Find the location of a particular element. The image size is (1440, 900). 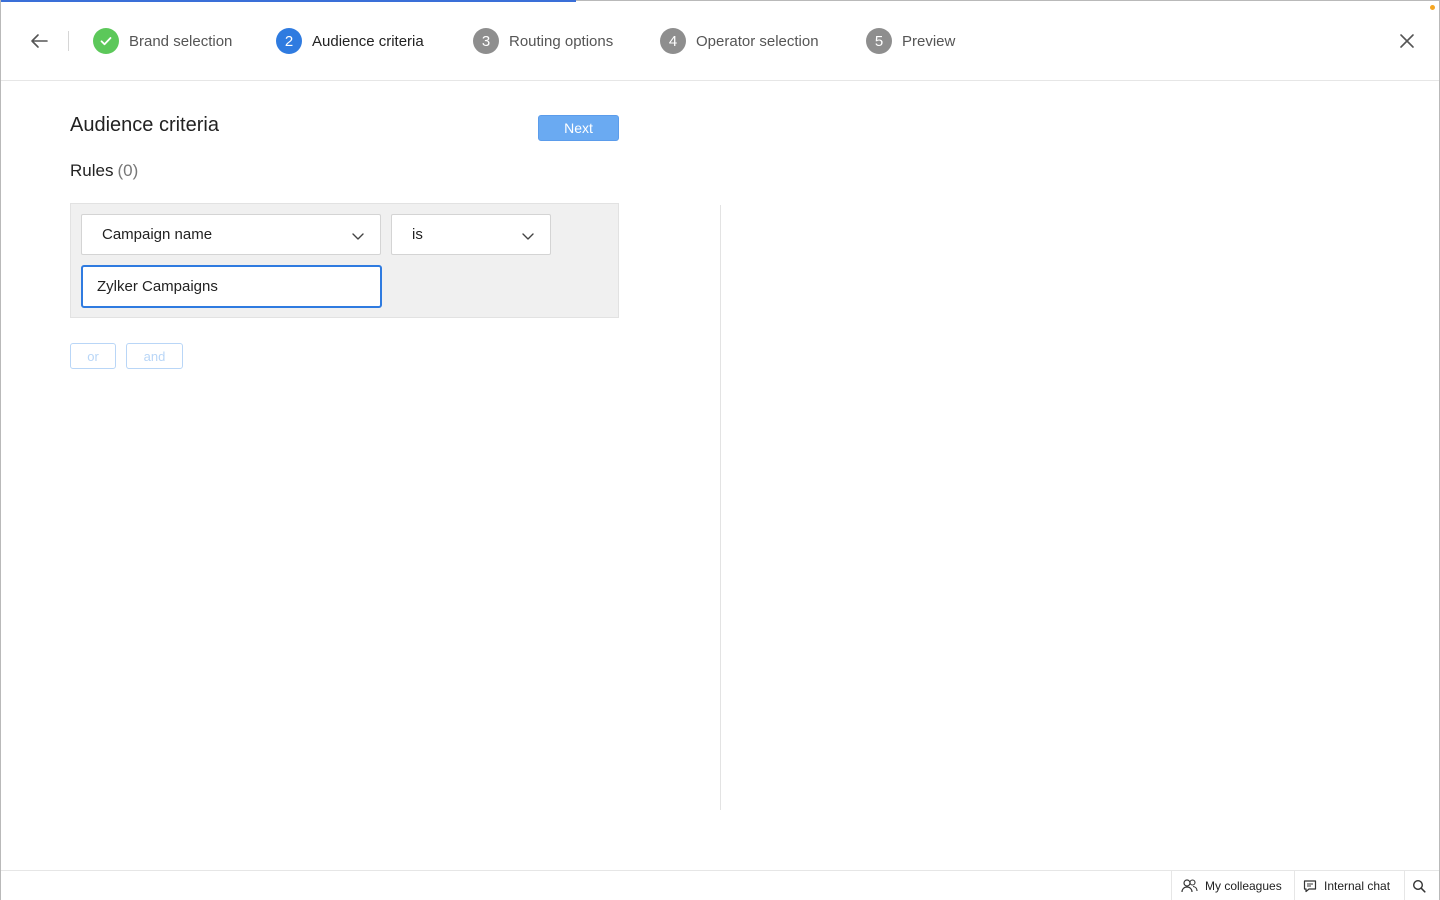

step-operator-selection: 4 Operator selection is located at coordinates (739, 41).